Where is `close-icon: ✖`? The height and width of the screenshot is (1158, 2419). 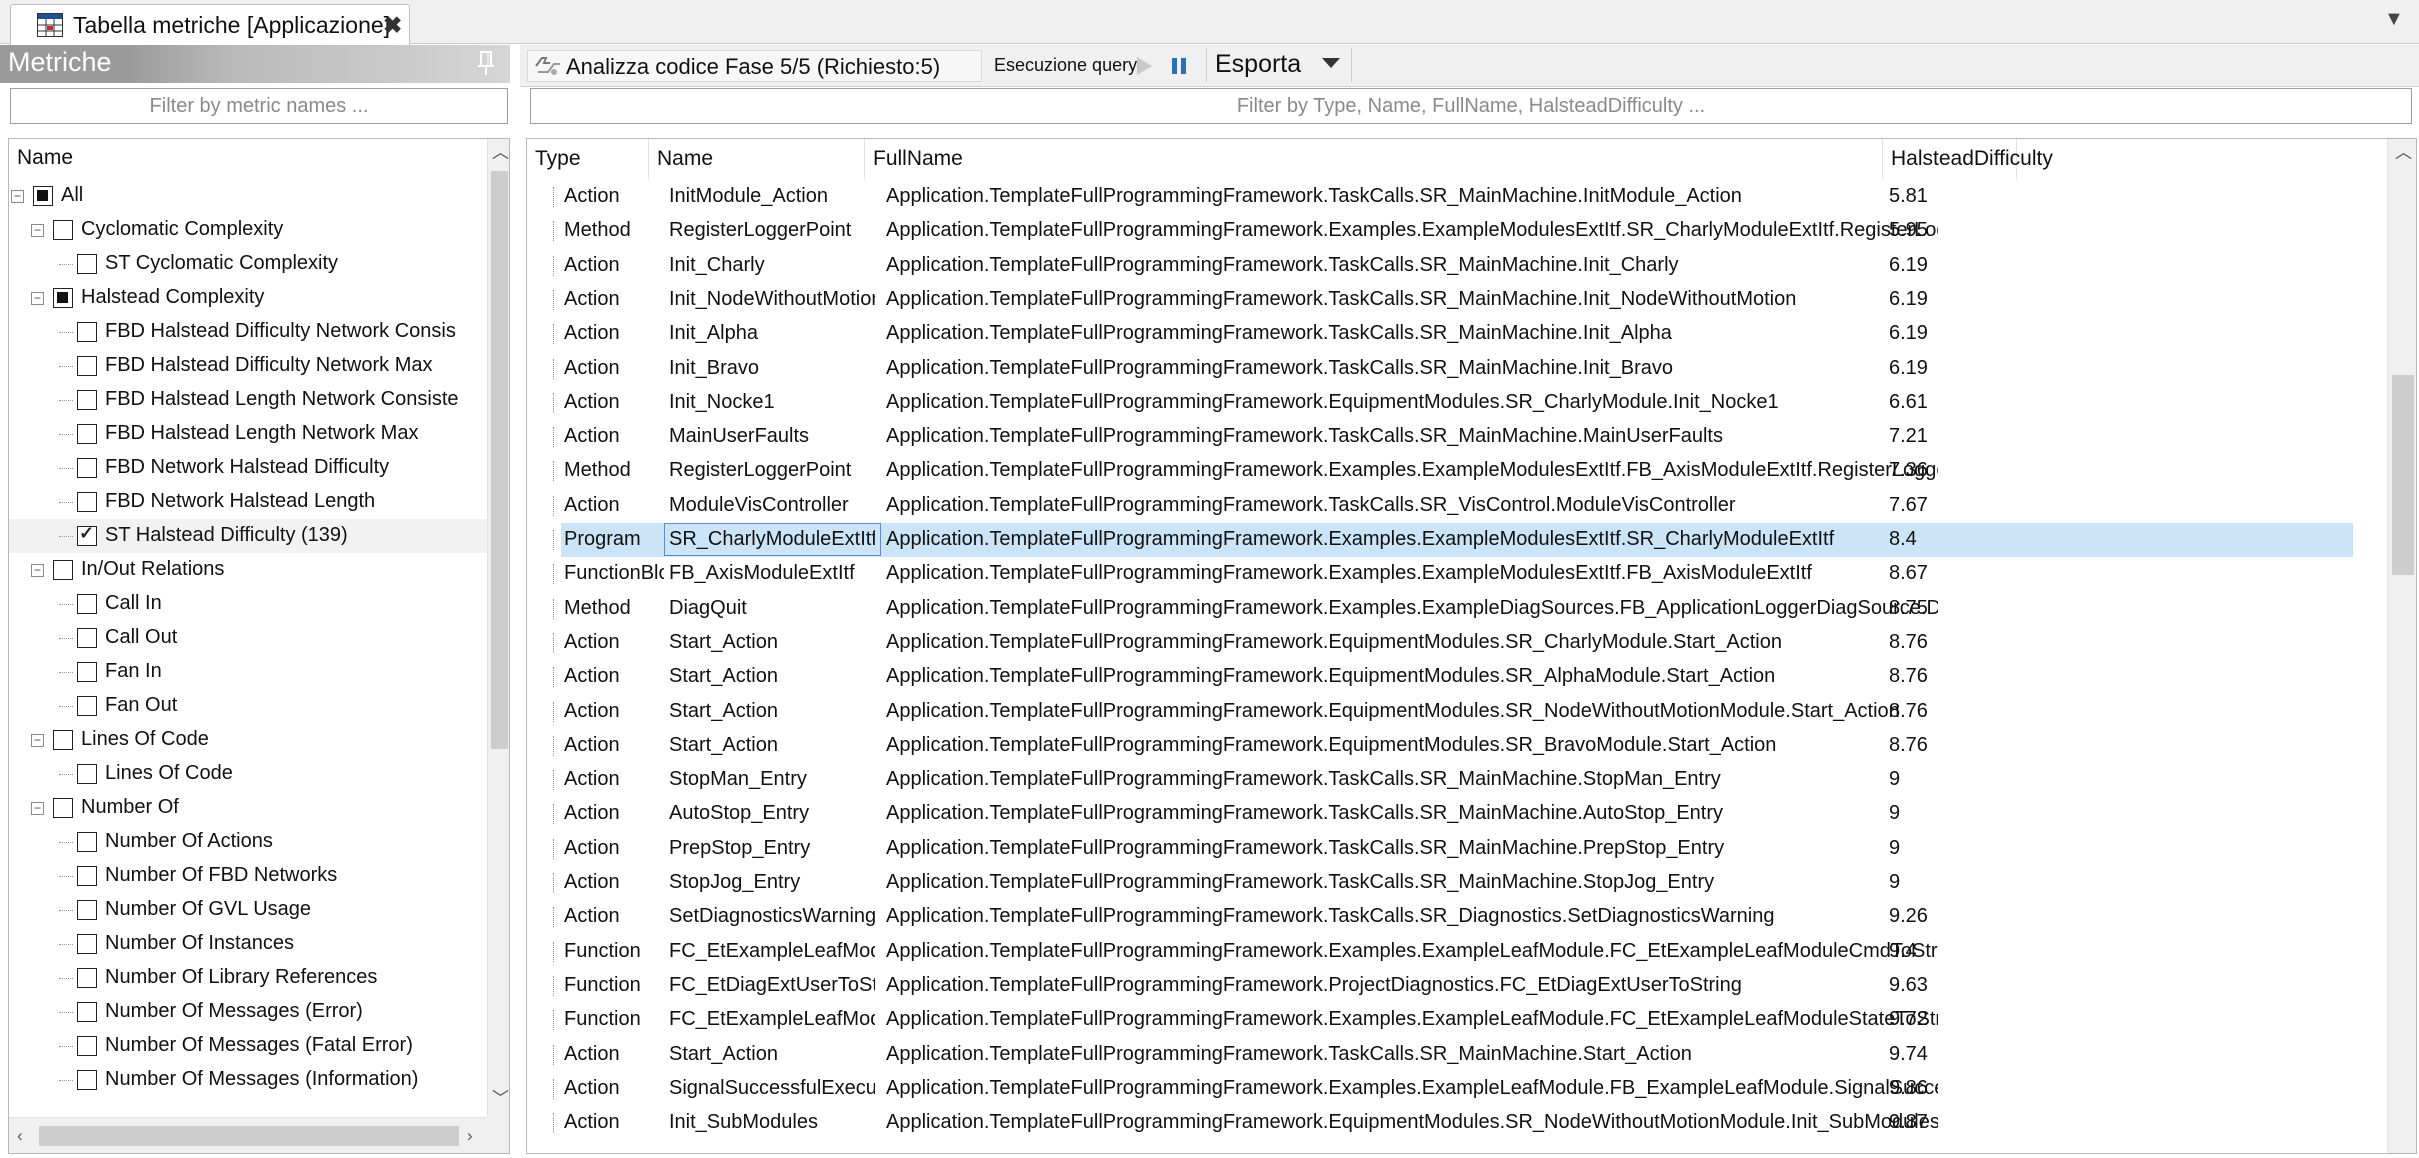
close-icon: ✖ is located at coordinates (392, 25).